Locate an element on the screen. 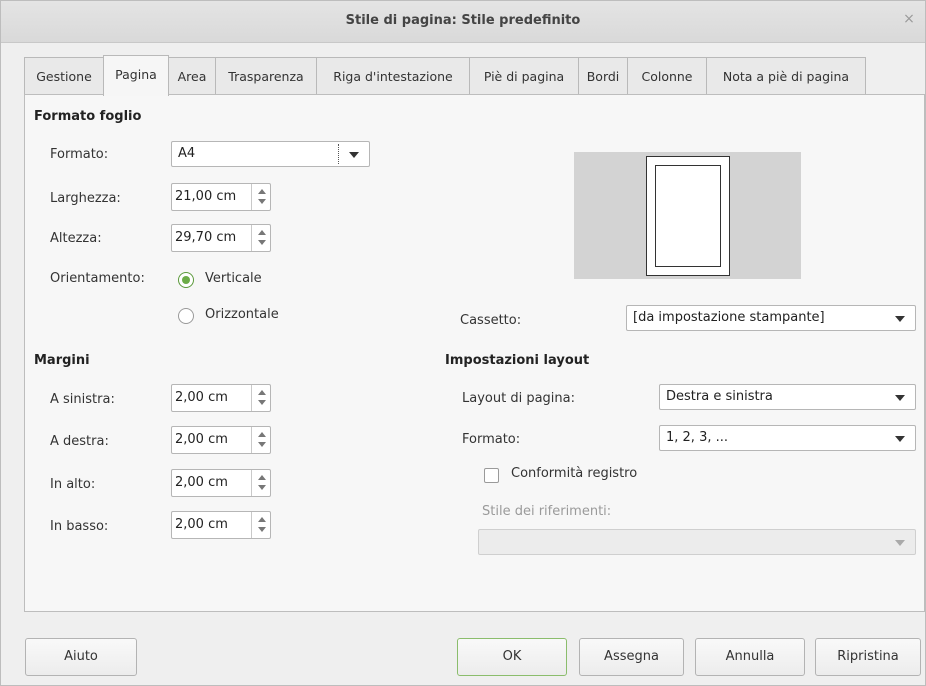  register-true-checkbox is located at coordinates (491, 475).